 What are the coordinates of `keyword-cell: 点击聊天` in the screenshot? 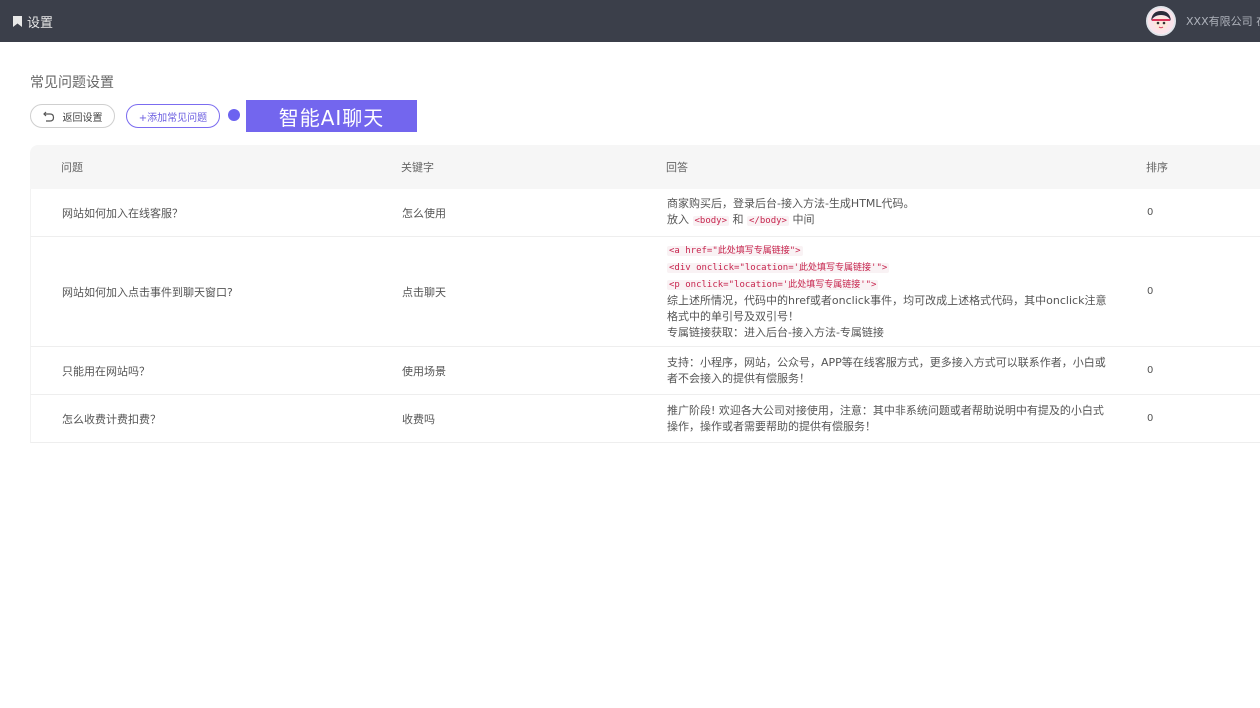 It's located at (424, 292).